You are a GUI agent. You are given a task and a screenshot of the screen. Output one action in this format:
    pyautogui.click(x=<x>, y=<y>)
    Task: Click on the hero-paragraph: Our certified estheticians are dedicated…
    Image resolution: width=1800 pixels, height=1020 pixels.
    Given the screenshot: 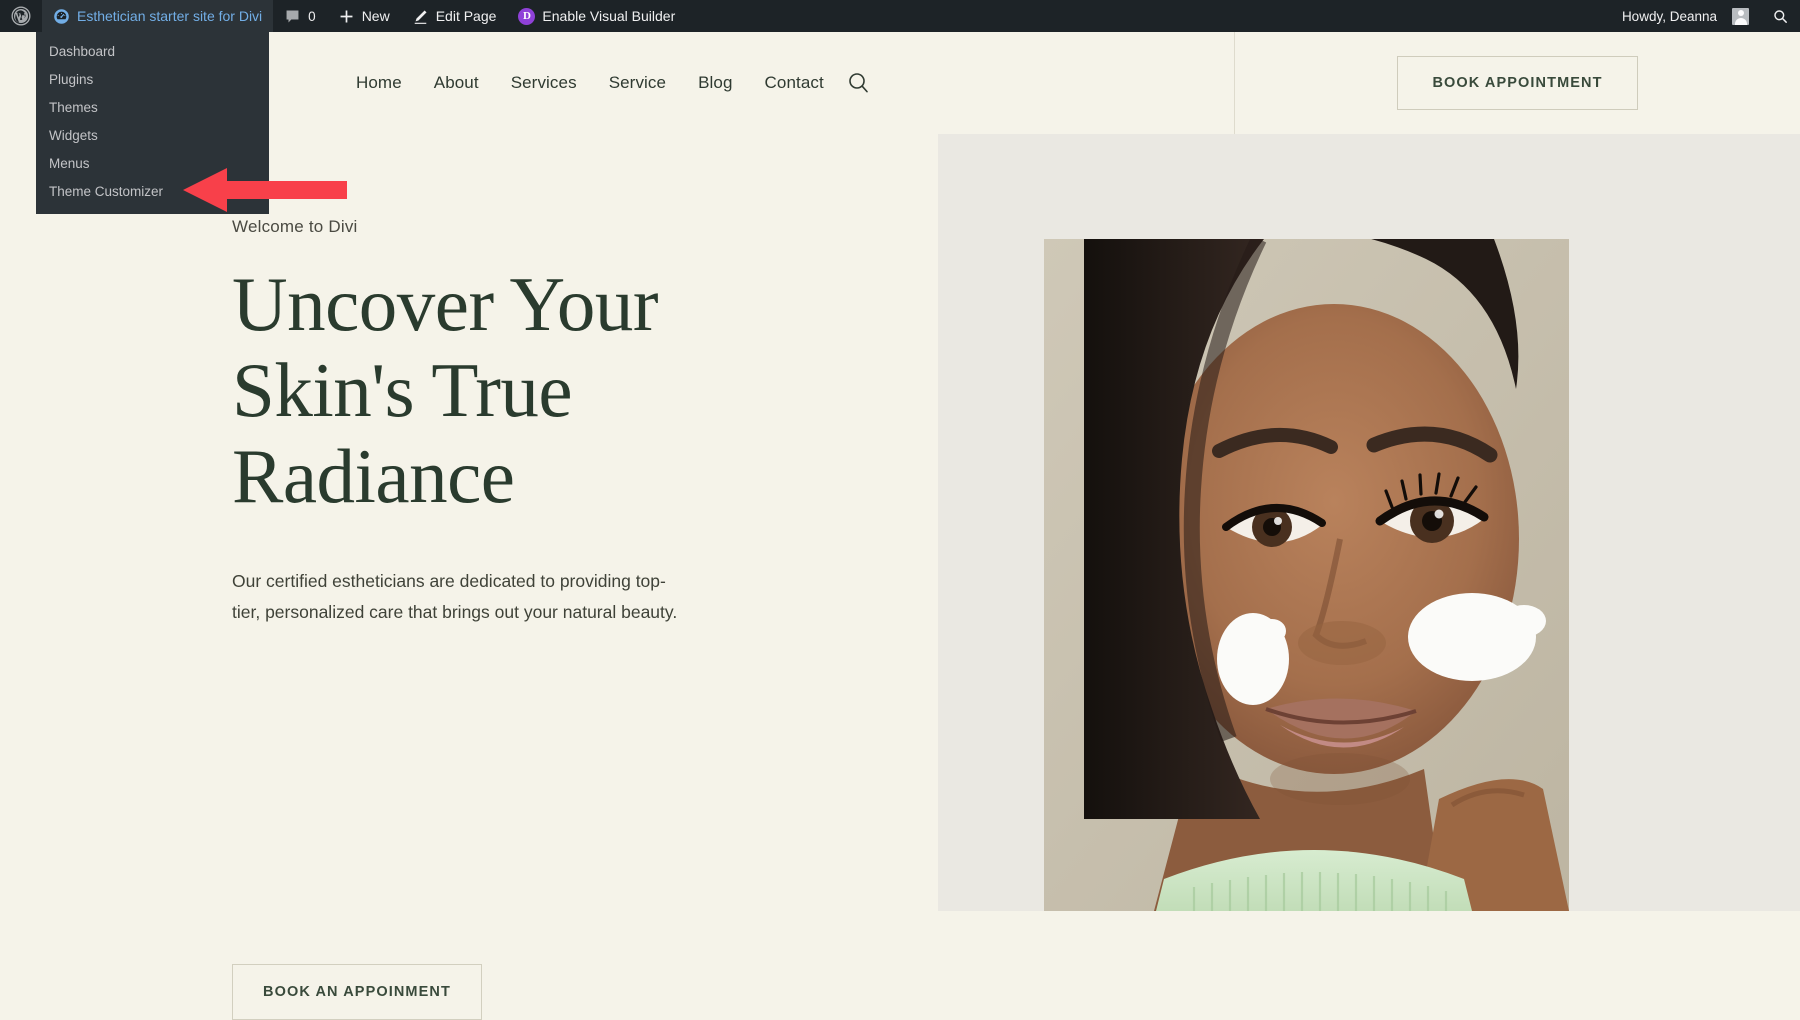 What is the action you would take?
    pyautogui.click(x=455, y=596)
    